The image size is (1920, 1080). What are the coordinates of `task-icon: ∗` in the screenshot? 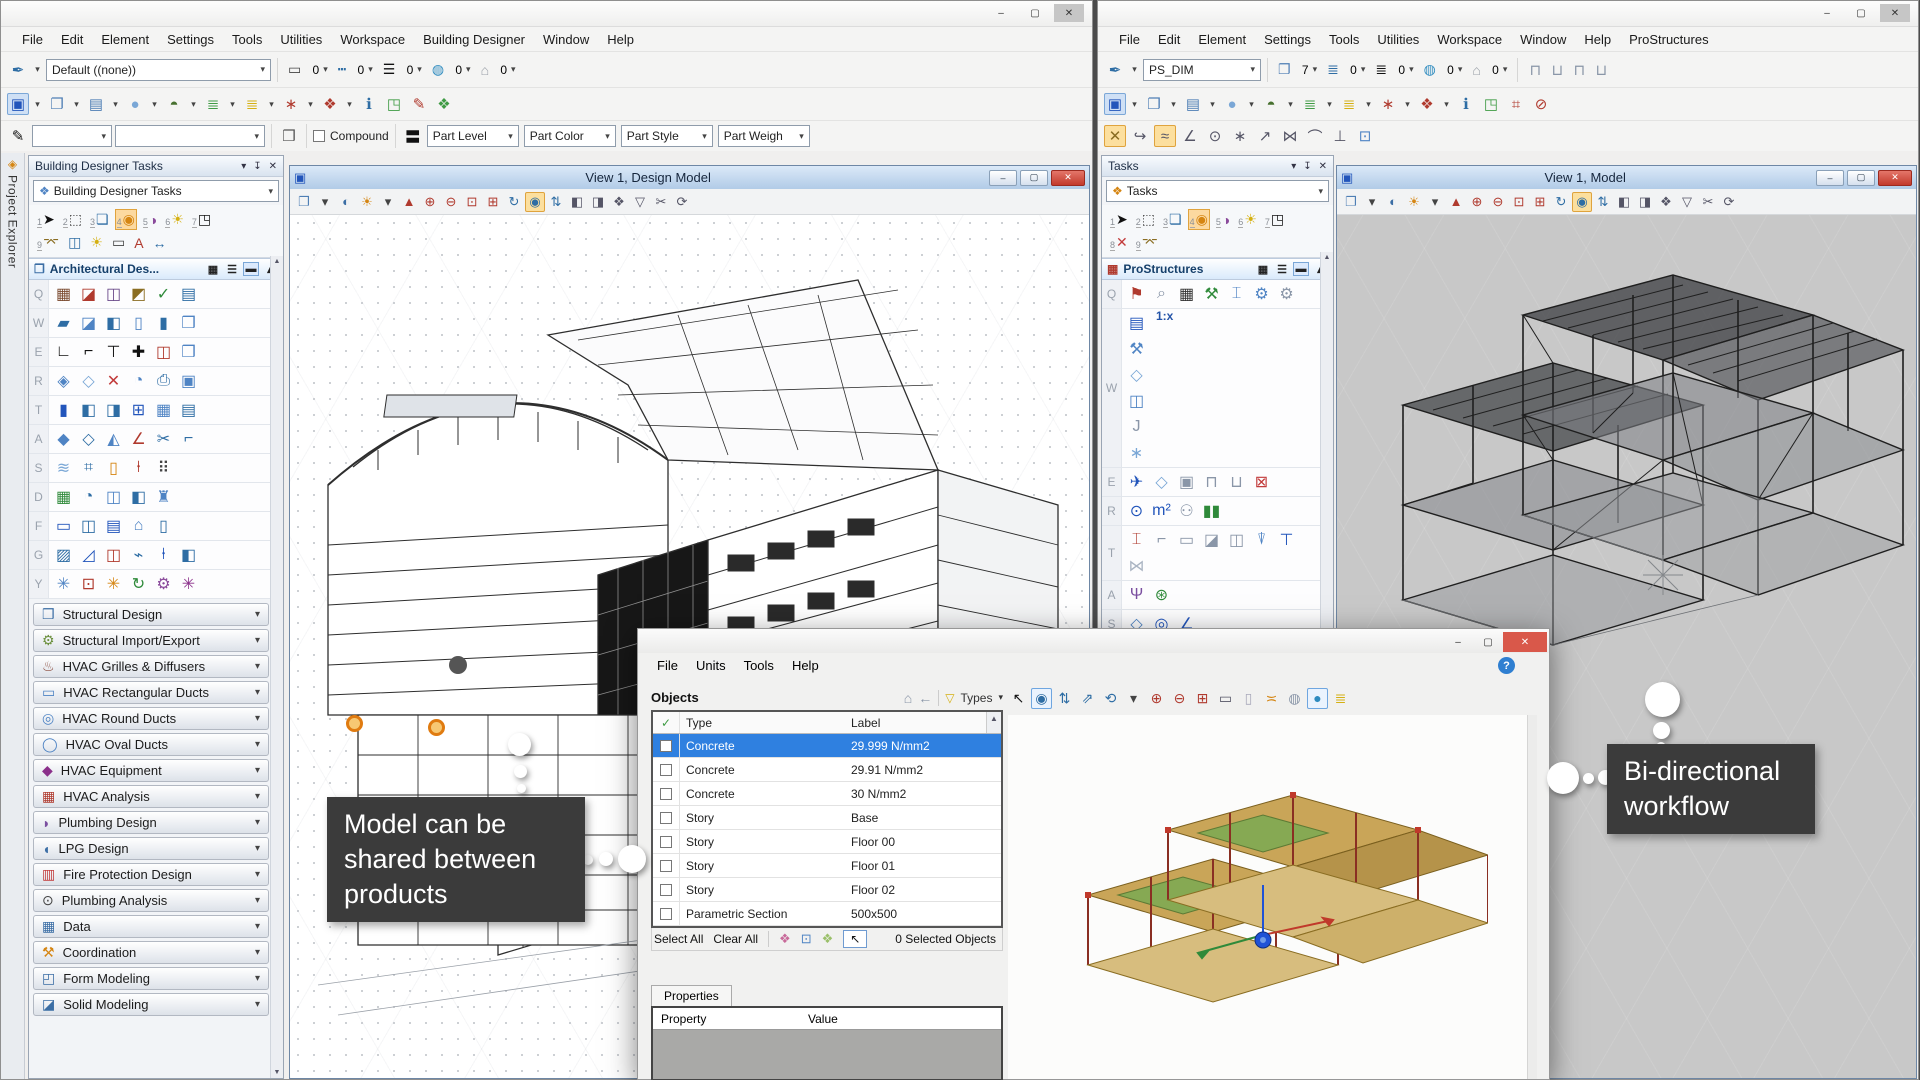 It's located at (1136, 453).